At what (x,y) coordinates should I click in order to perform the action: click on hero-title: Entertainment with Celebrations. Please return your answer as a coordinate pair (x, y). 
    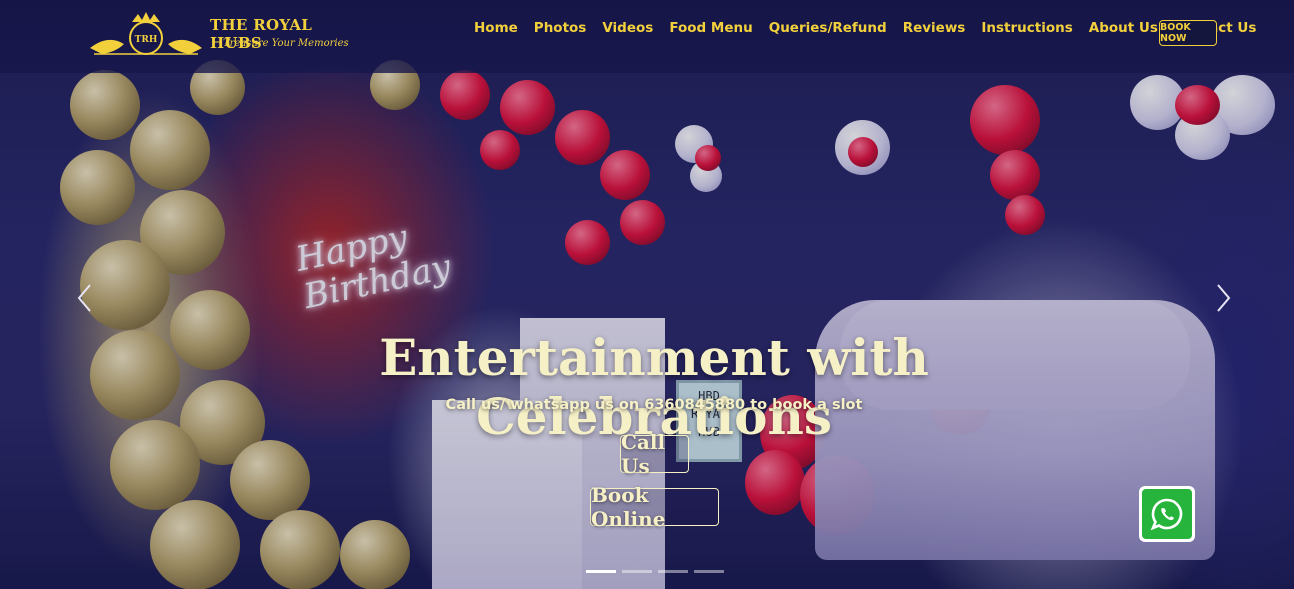
    Looking at the image, I should click on (654, 387).